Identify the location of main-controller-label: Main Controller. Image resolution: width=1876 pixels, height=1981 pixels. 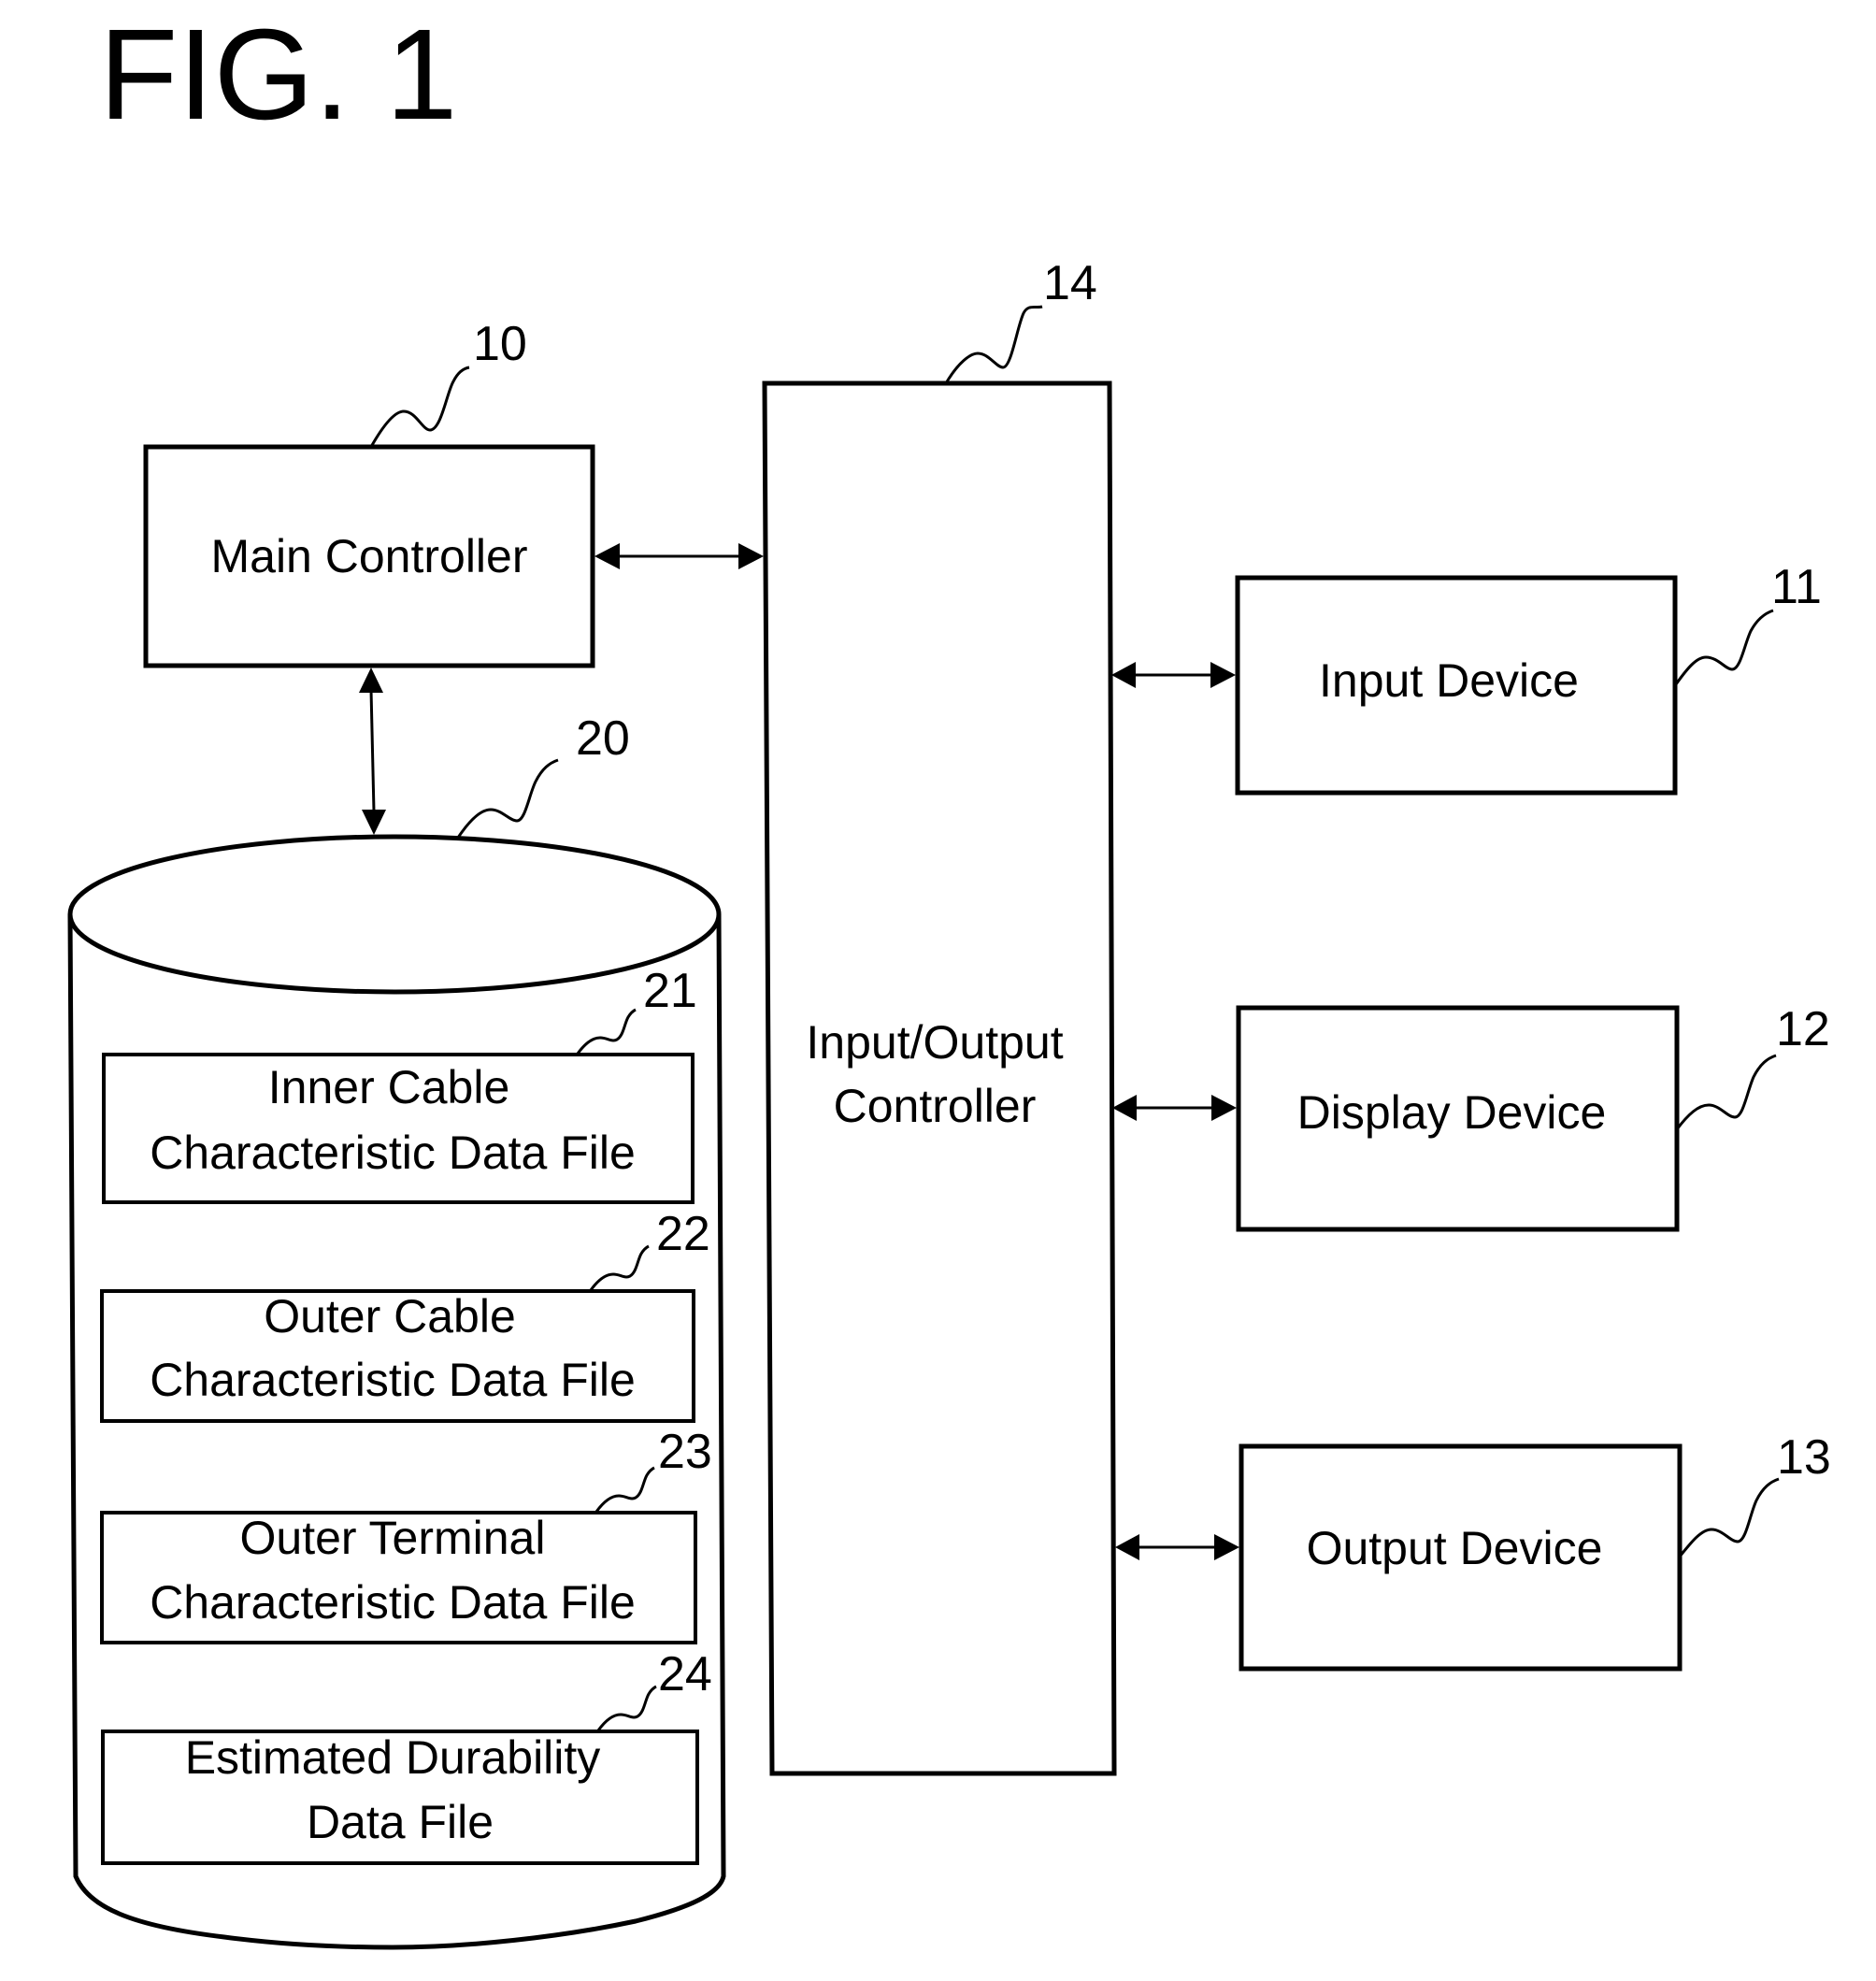
(369, 556).